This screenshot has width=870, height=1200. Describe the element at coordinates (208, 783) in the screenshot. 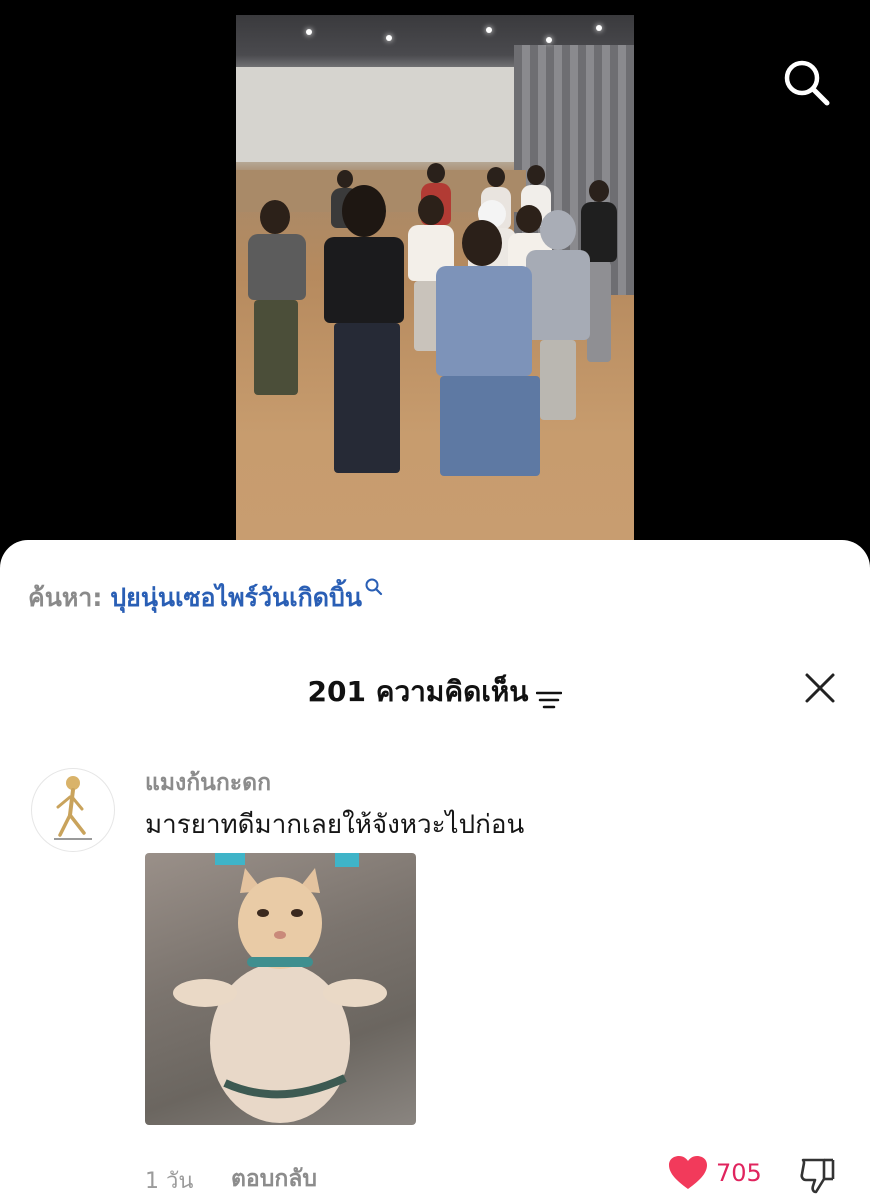

I see `comment-username: แมงก้นกะดก` at that location.